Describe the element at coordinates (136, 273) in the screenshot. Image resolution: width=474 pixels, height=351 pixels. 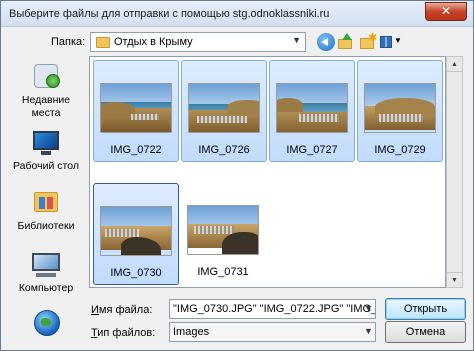
I see `file-name: IMG_0730` at that location.